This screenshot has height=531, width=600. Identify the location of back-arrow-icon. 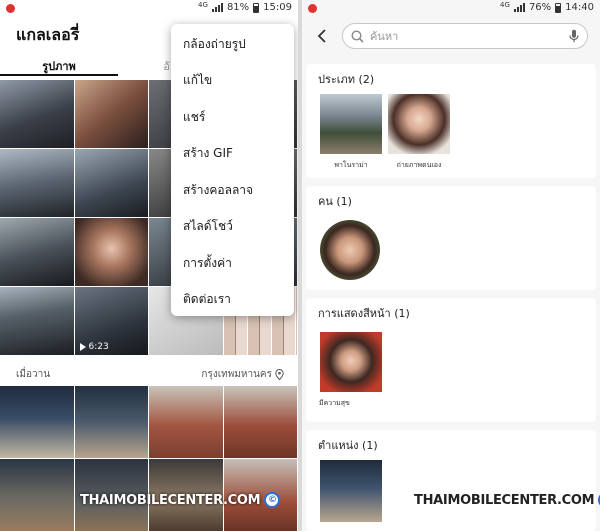
(321, 36).